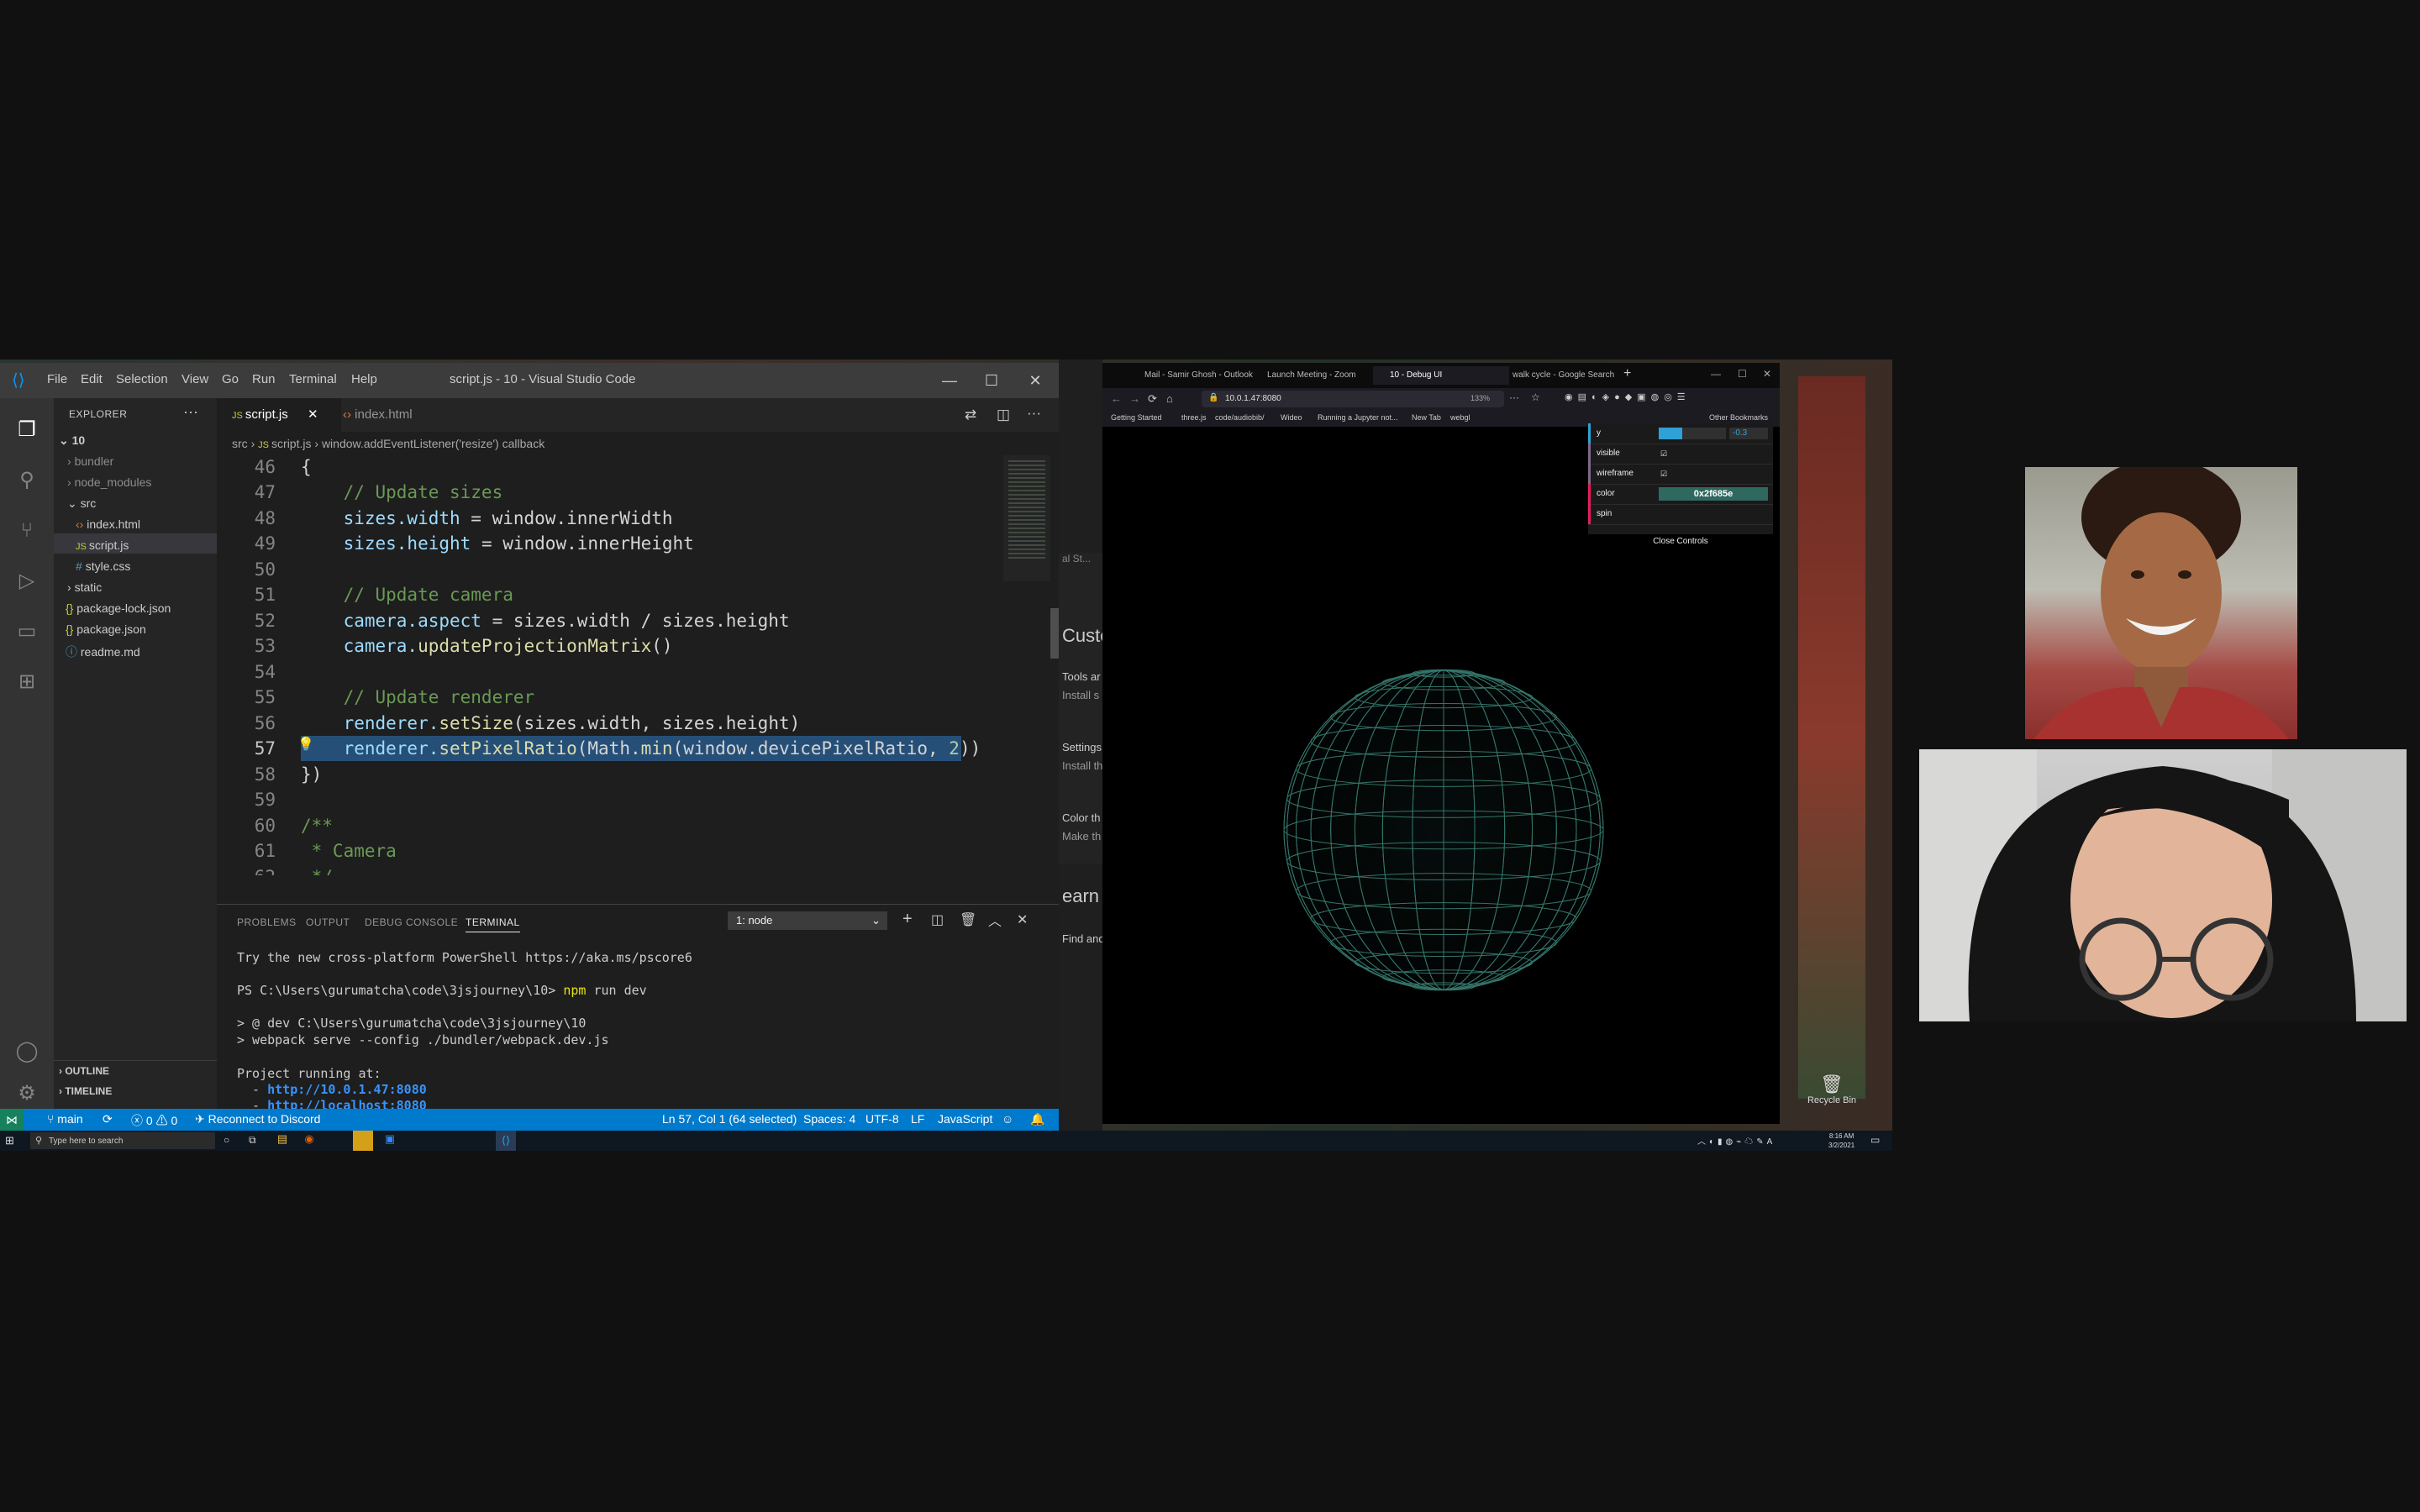 This screenshot has width=2420, height=1512. What do you see at coordinates (142, 379) in the screenshot?
I see `menu-selection: Selection` at bounding box center [142, 379].